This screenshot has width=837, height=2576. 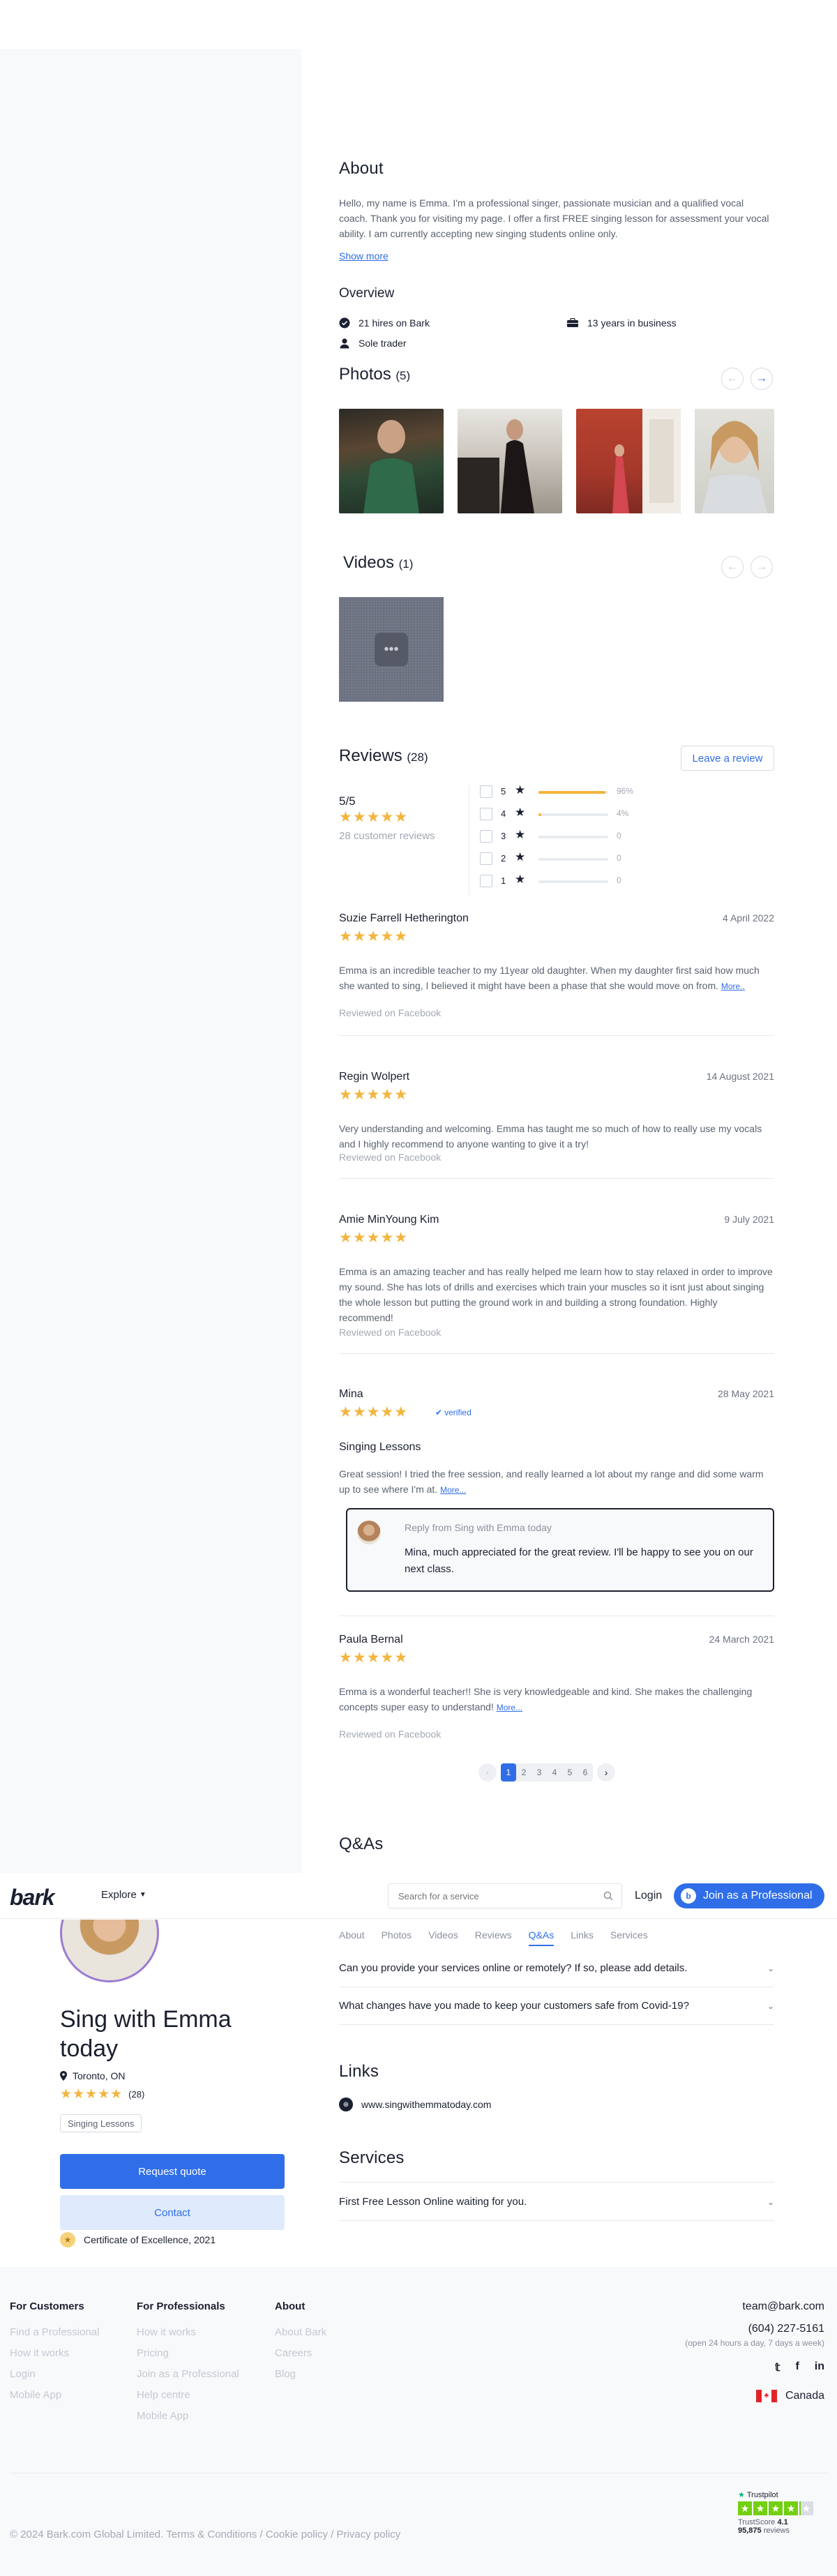 What do you see at coordinates (212, 2534) in the screenshot?
I see `terms-link: Terms & Conditions` at bounding box center [212, 2534].